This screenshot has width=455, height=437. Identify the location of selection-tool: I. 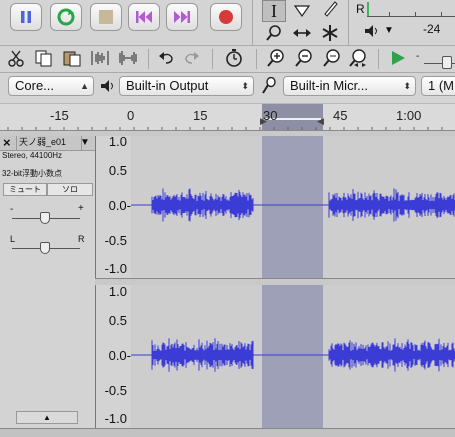
(274, 11).